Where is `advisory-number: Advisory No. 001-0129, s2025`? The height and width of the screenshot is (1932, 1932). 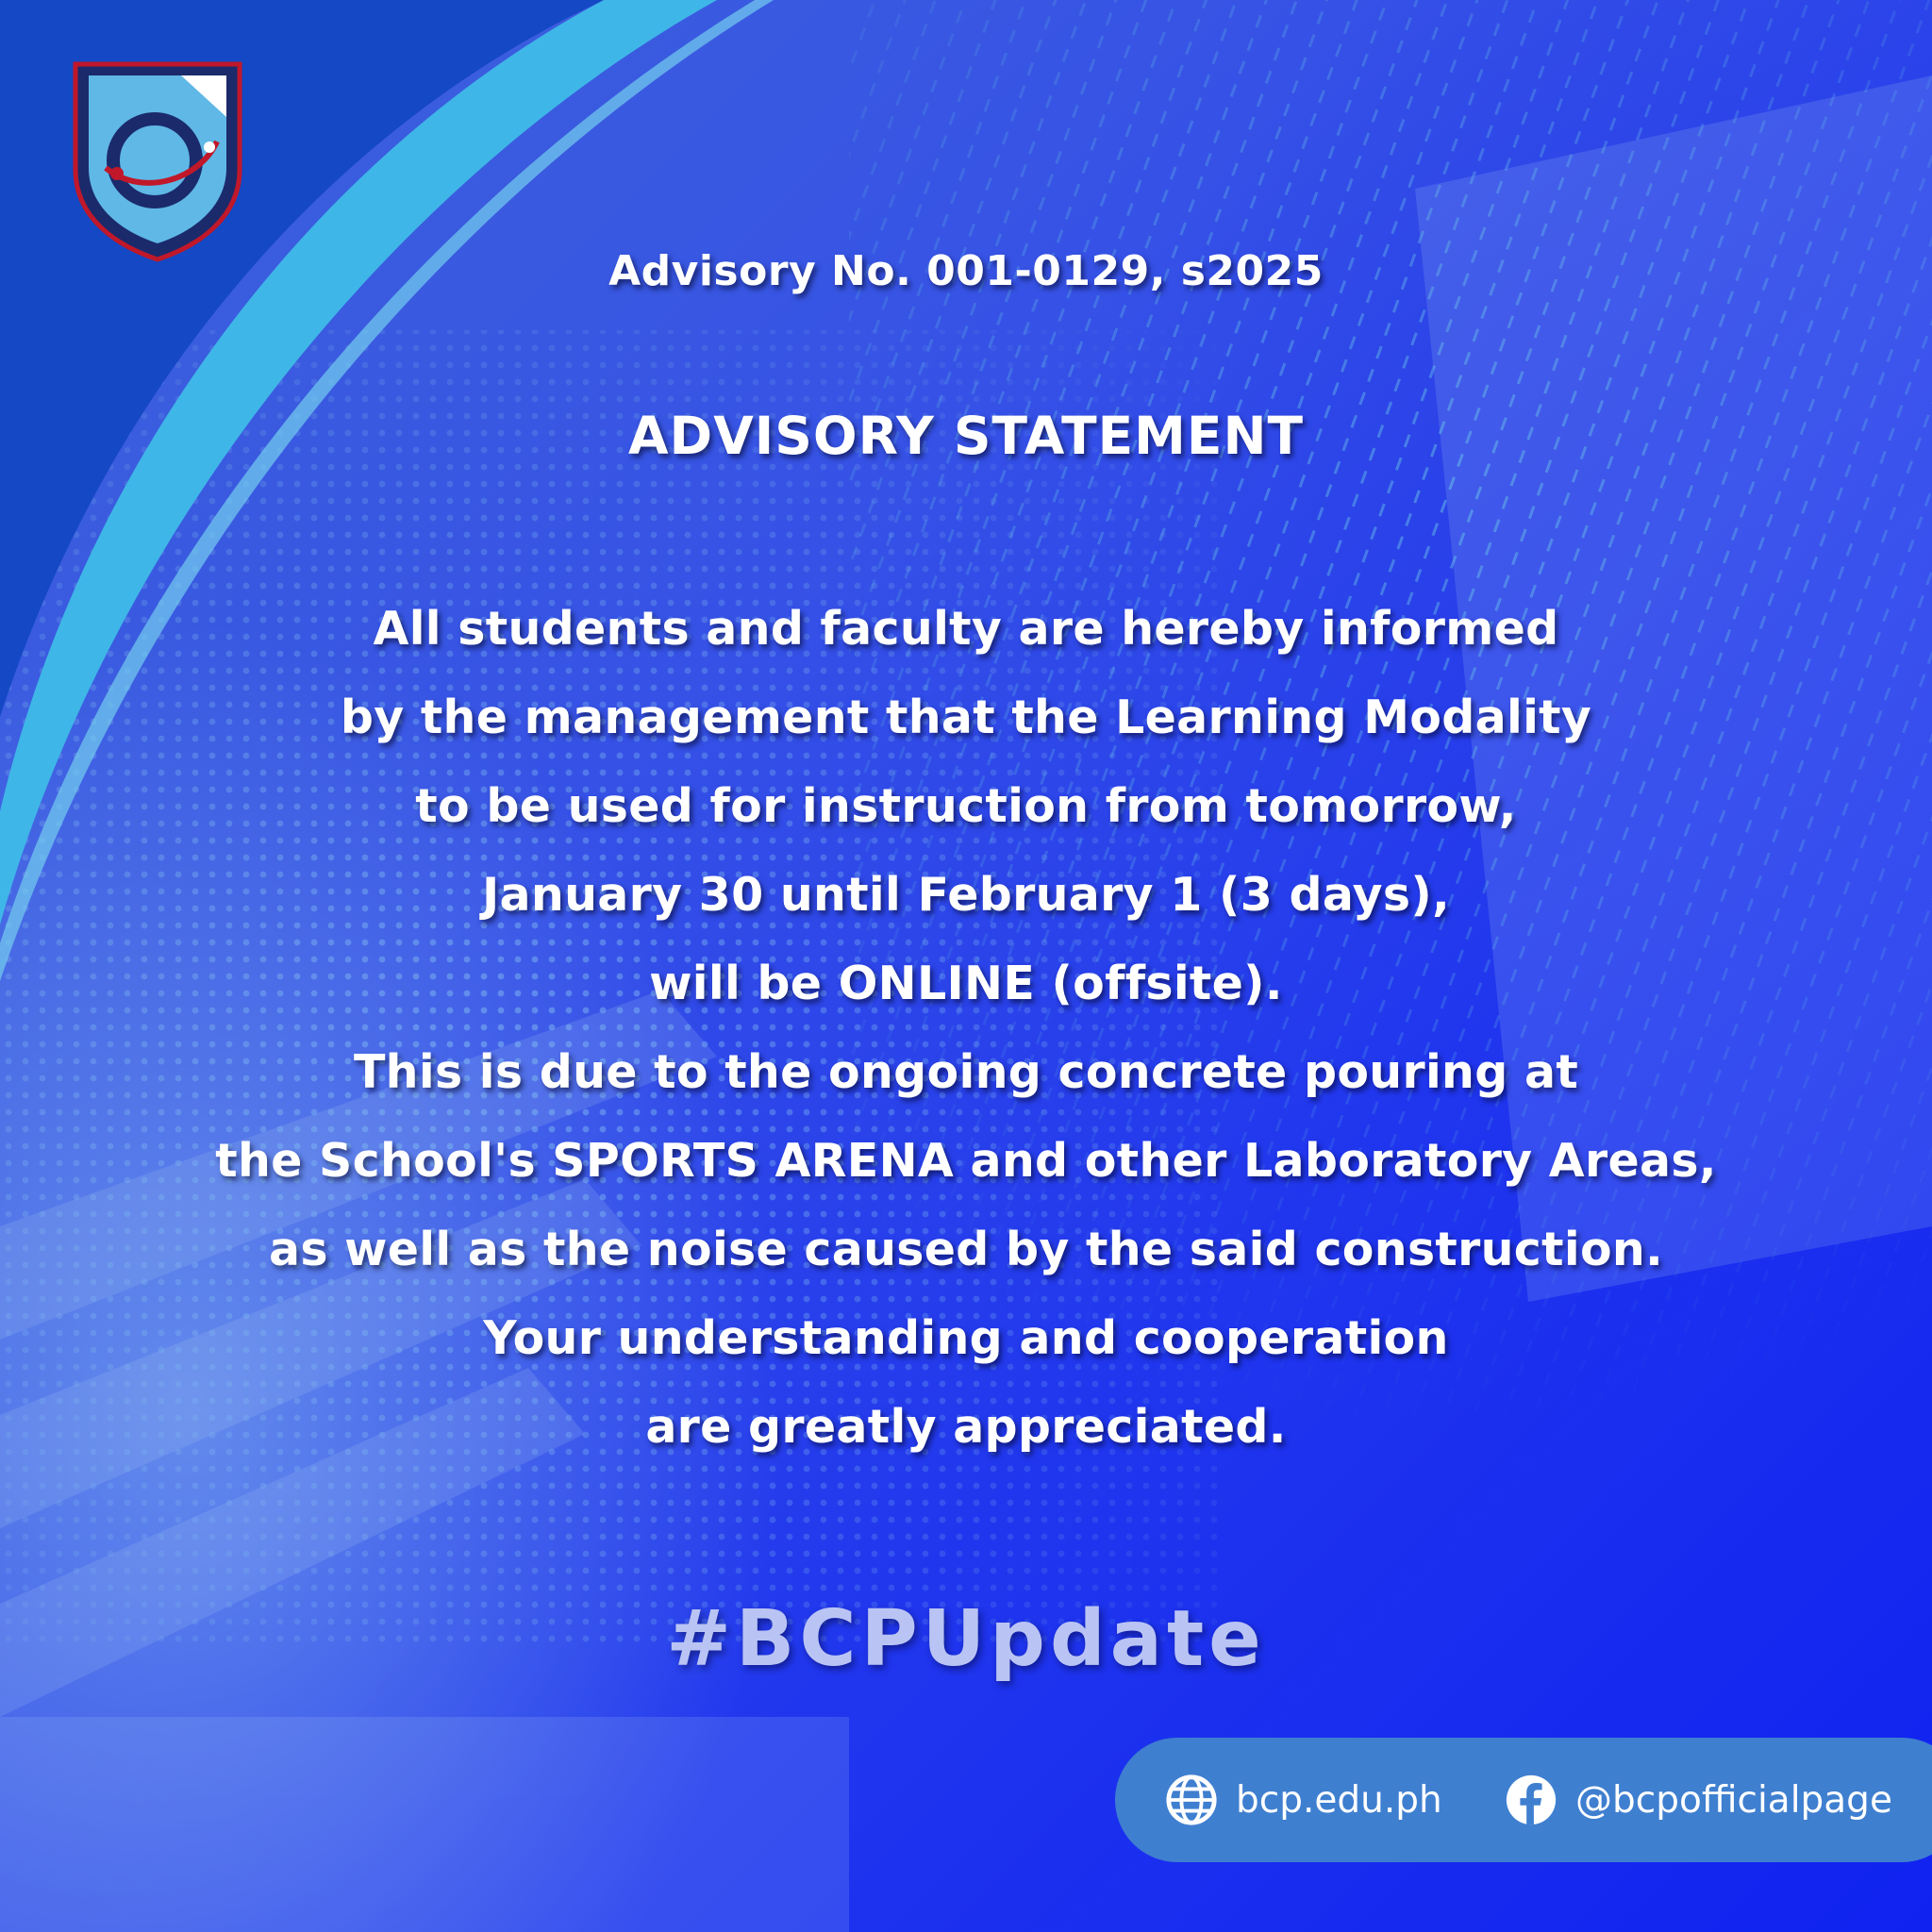
advisory-number: Advisory No. 001-0129, s2025 is located at coordinates (966, 271).